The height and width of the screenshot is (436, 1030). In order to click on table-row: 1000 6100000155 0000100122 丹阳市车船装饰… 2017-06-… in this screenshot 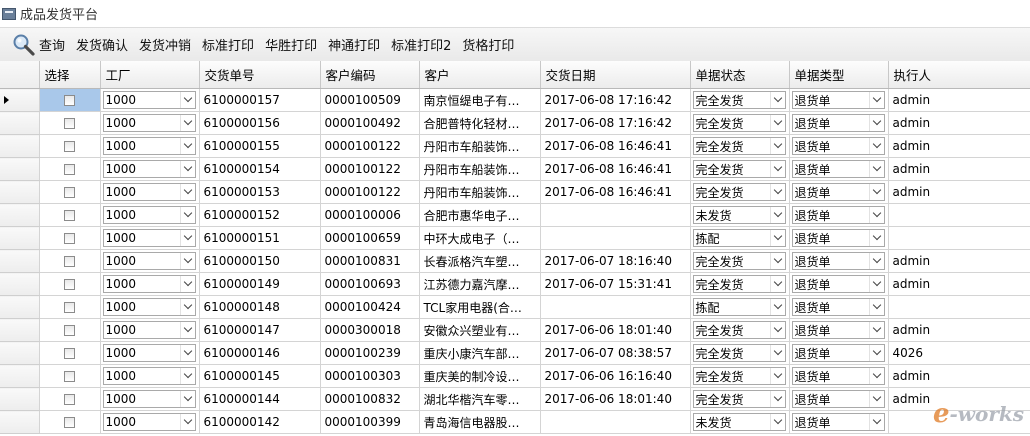, I will do `click(515, 146)`.